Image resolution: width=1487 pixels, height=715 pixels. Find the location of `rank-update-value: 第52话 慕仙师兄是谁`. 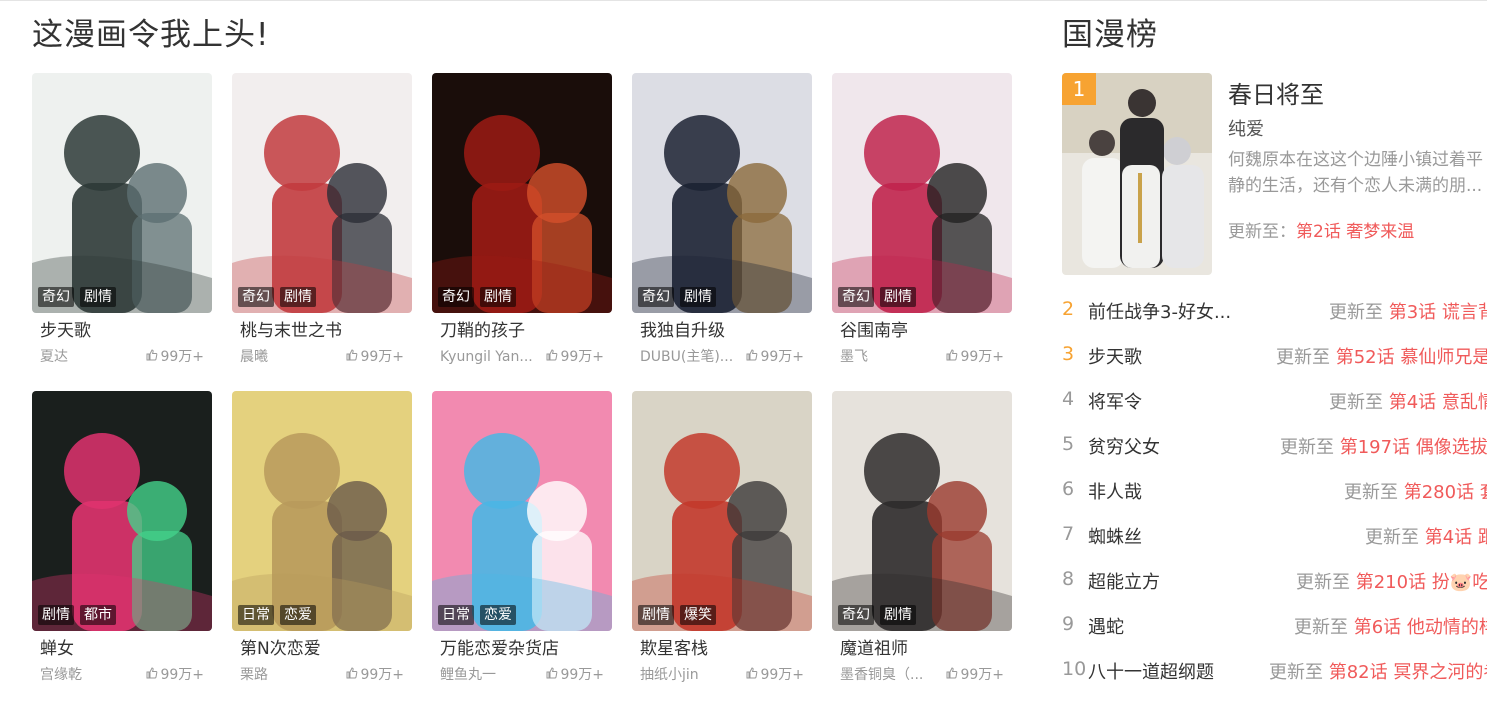

rank-update-value: 第52话 慕仙师兄是谁 is located at coordinates (1411, 357).